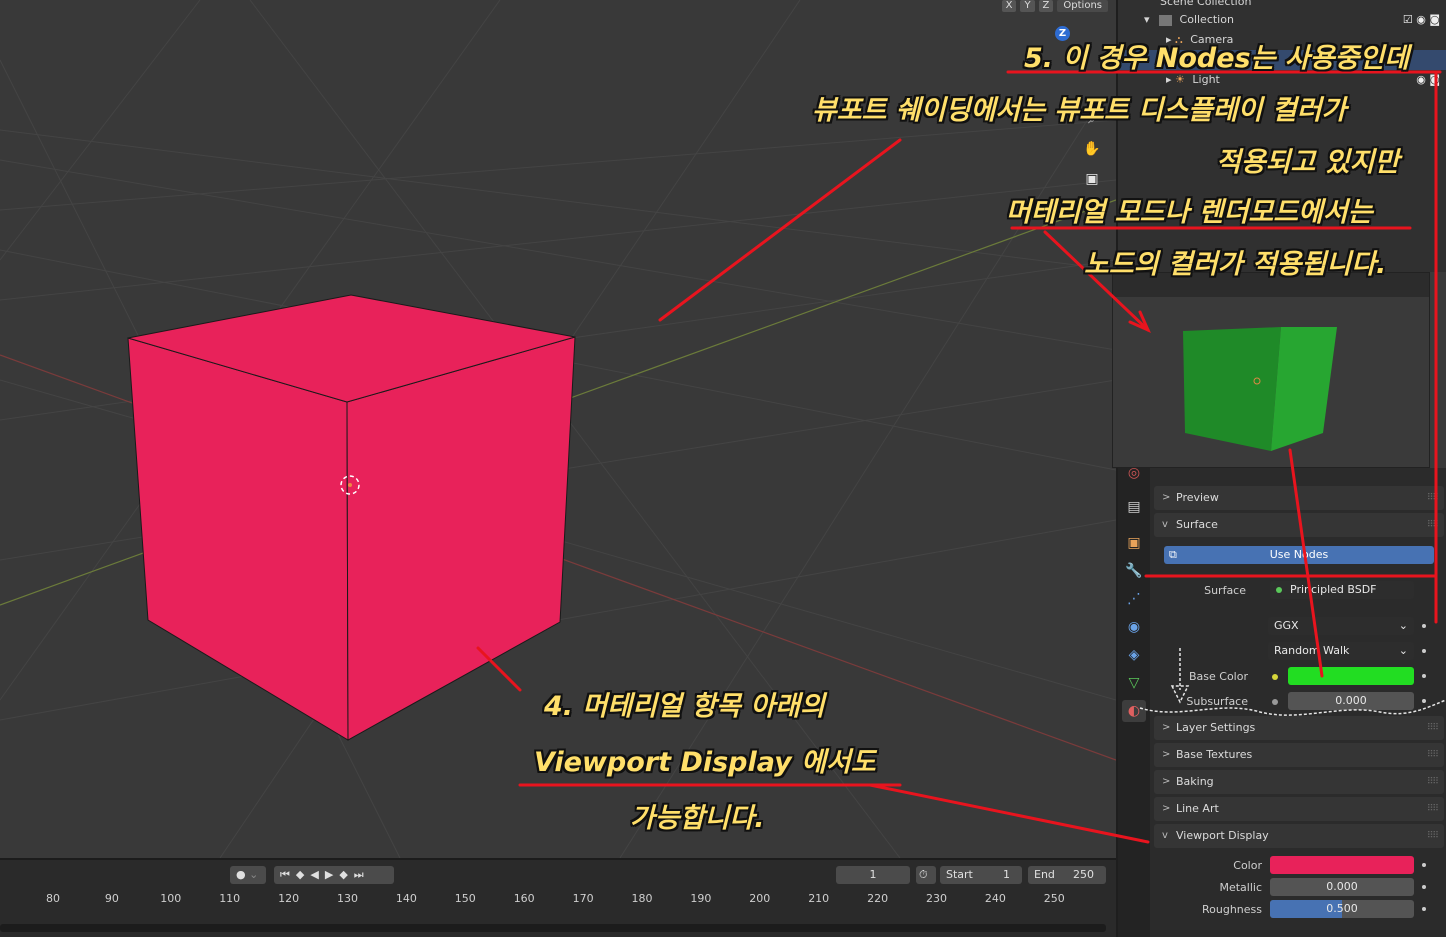  I want to click on prev-keyframe-icon: ◆, so click(303, 874).